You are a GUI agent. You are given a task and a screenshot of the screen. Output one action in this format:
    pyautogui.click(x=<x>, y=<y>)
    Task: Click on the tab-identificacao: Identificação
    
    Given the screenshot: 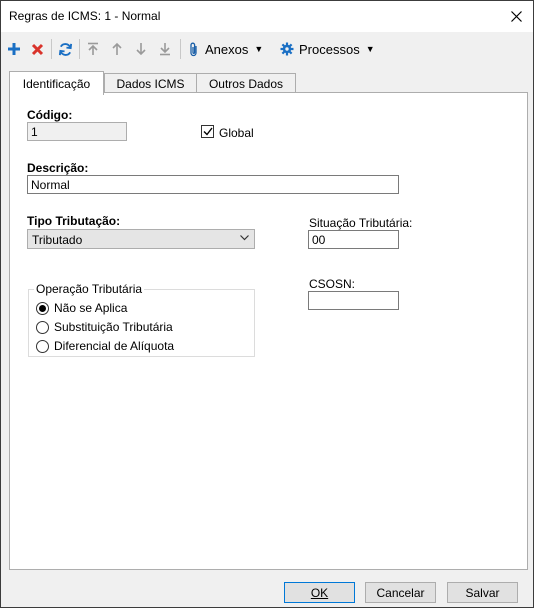 What is the action you would take?
    pyautogui.click(x=56, y=83)
    